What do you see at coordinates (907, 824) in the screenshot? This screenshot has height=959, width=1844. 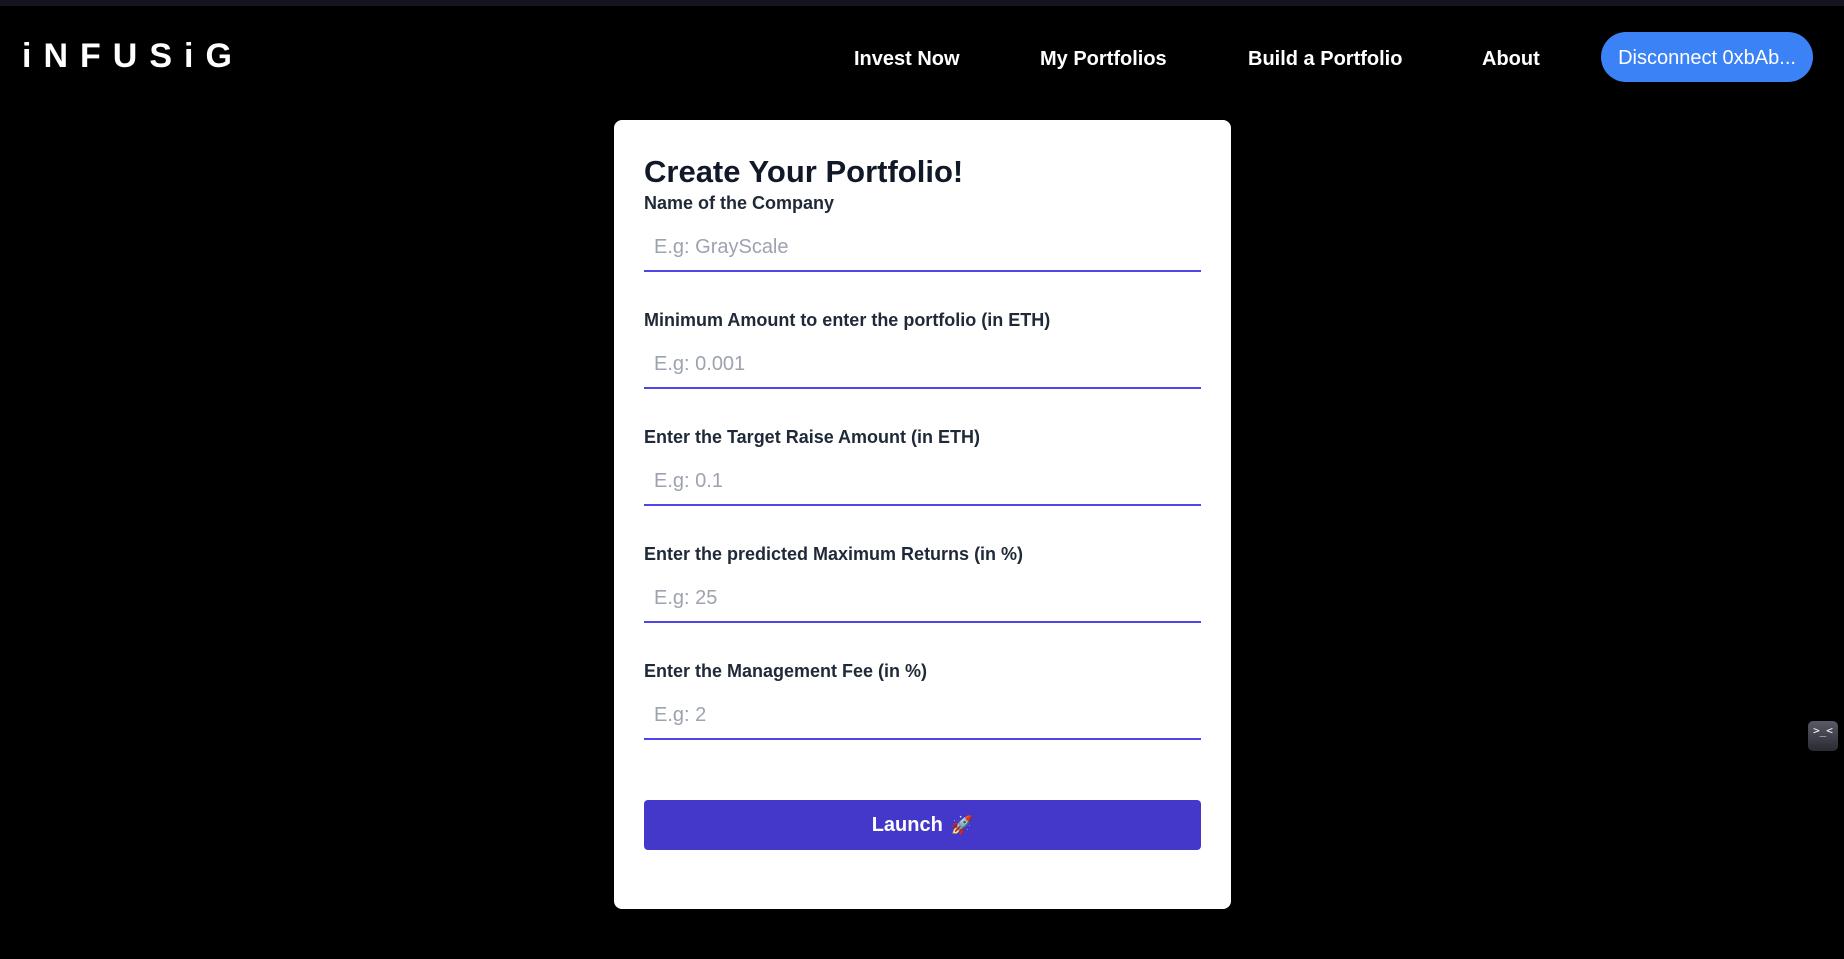 I see `launch-button-label: Launch` at bounding box center [907, 824].